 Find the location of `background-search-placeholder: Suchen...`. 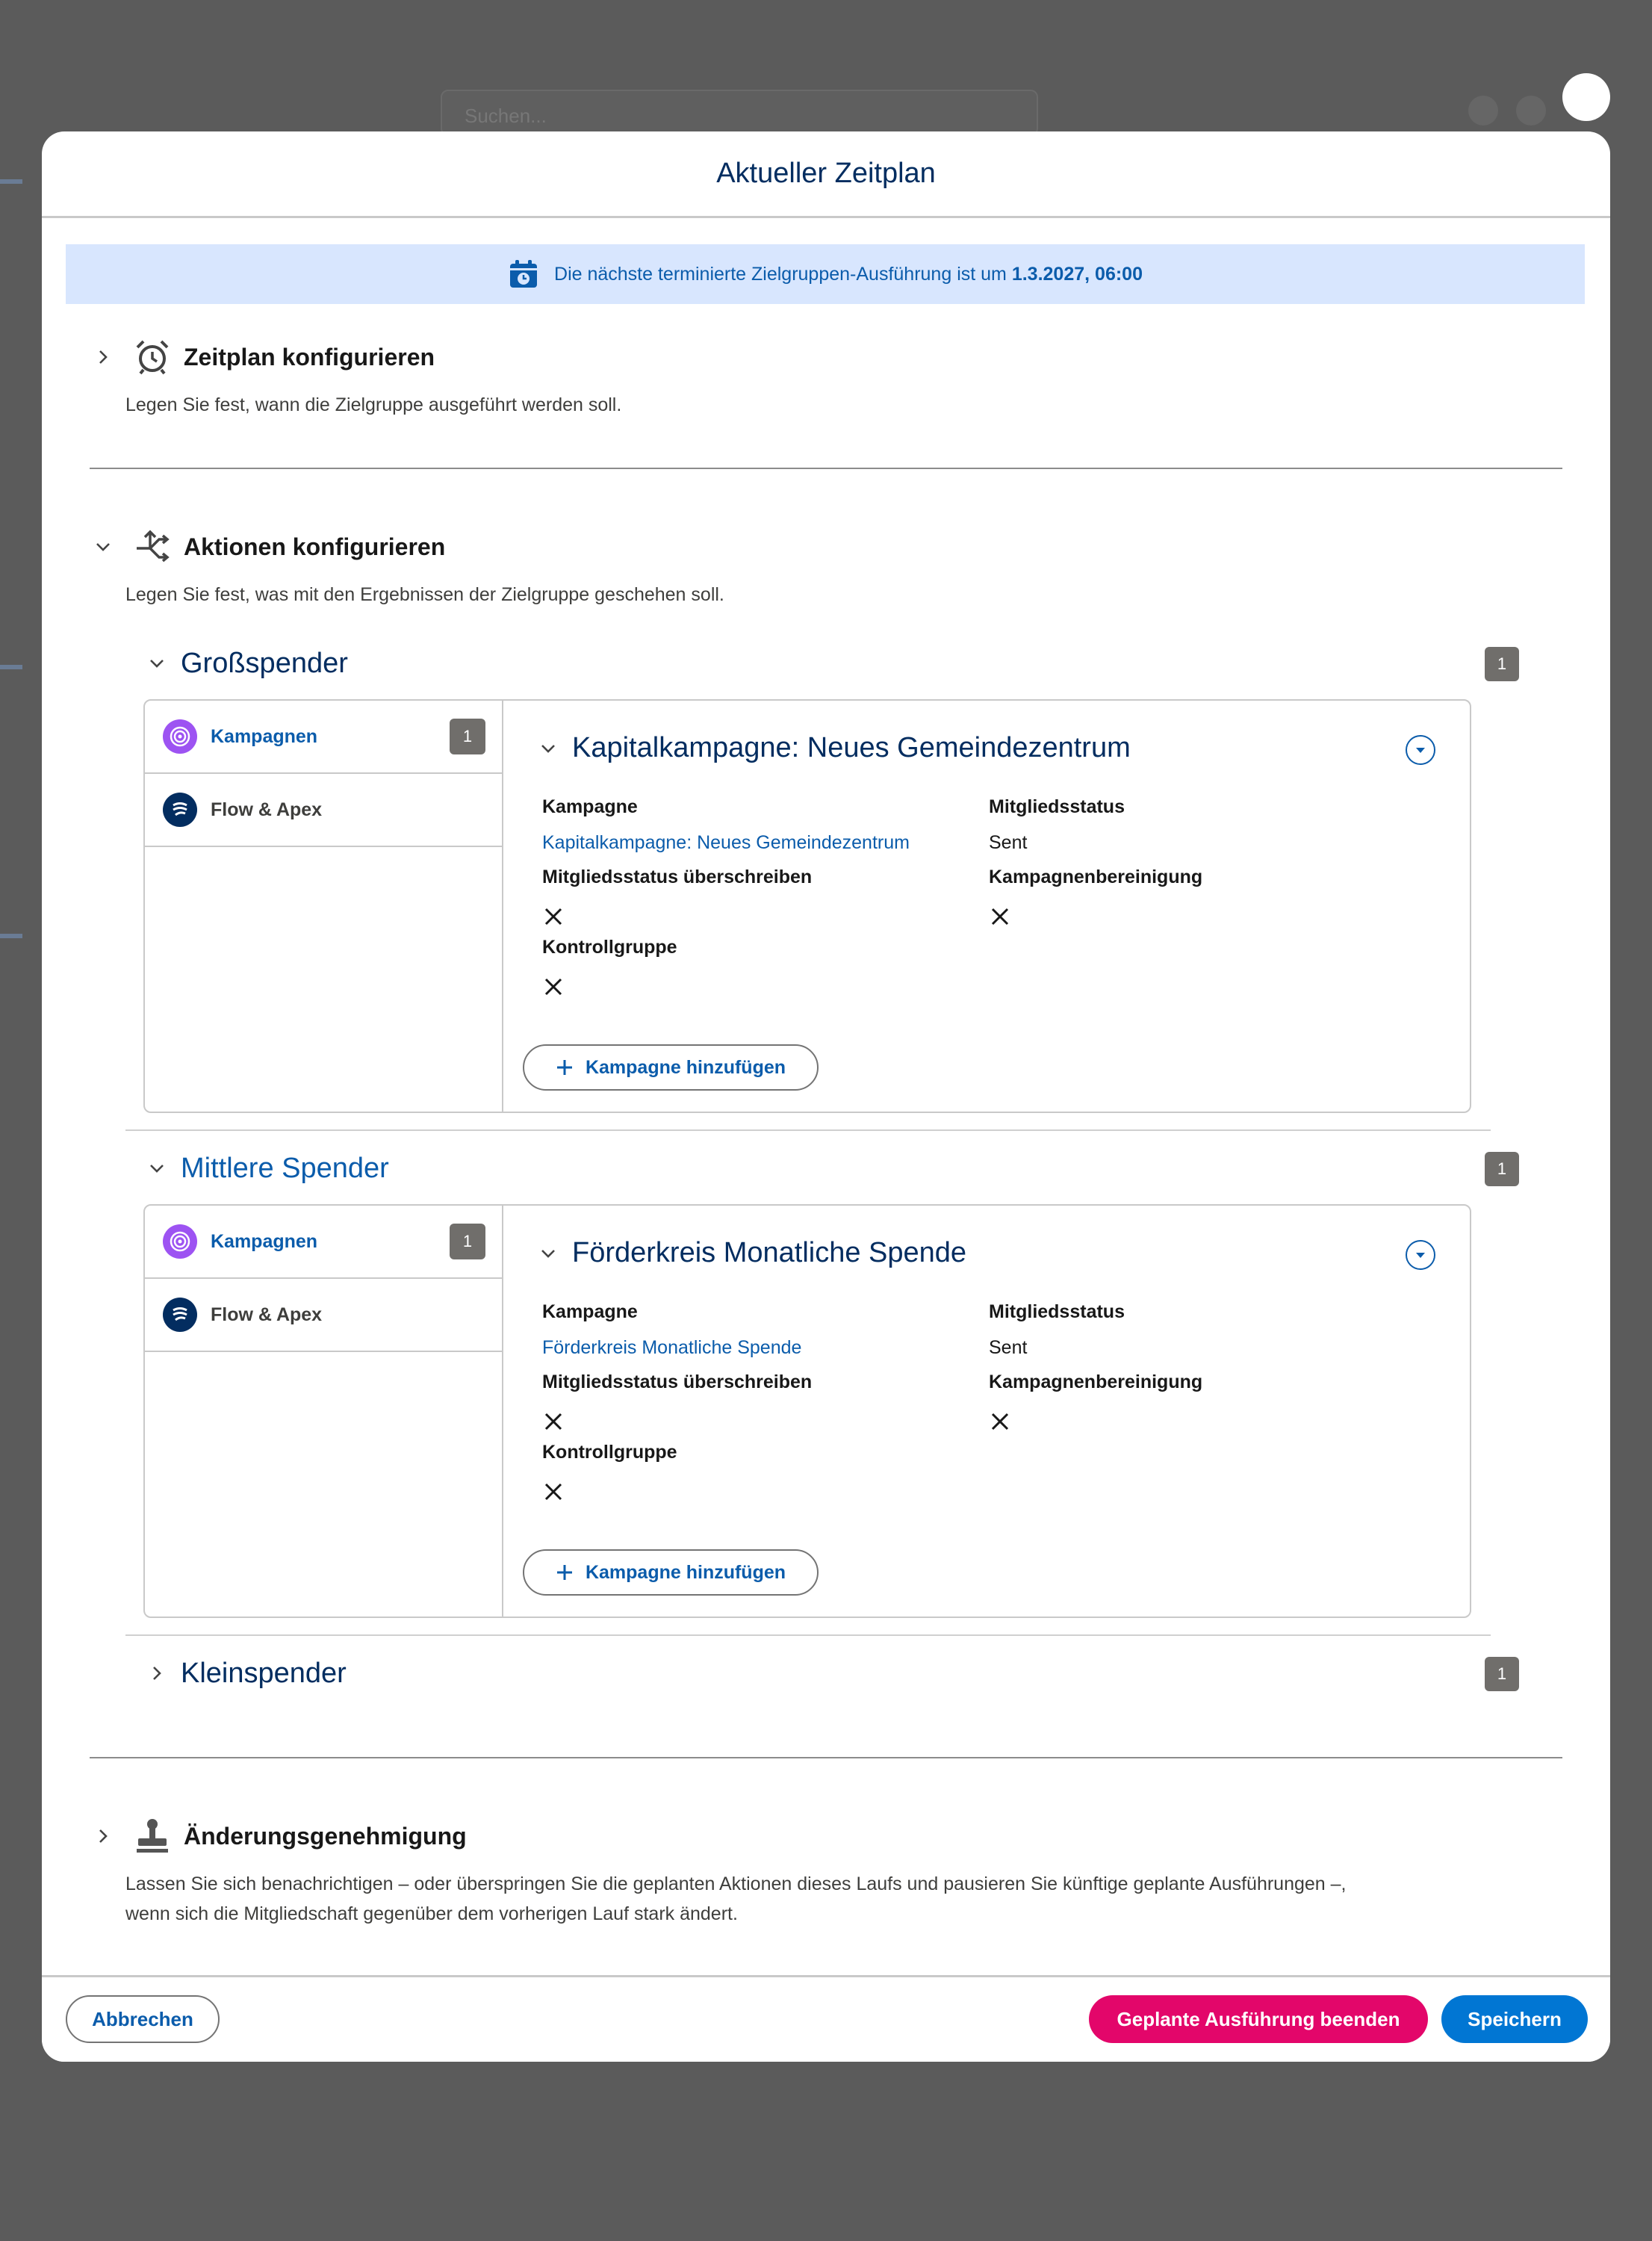

background-search-placeholder: Suchen... is located at coordinates (506, 116).